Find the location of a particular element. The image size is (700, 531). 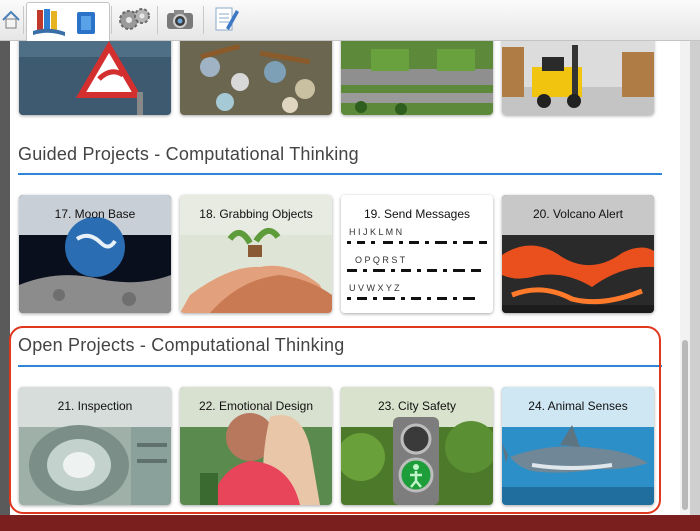

card-title: 21. Inspection is located at coordinates (95, 406).